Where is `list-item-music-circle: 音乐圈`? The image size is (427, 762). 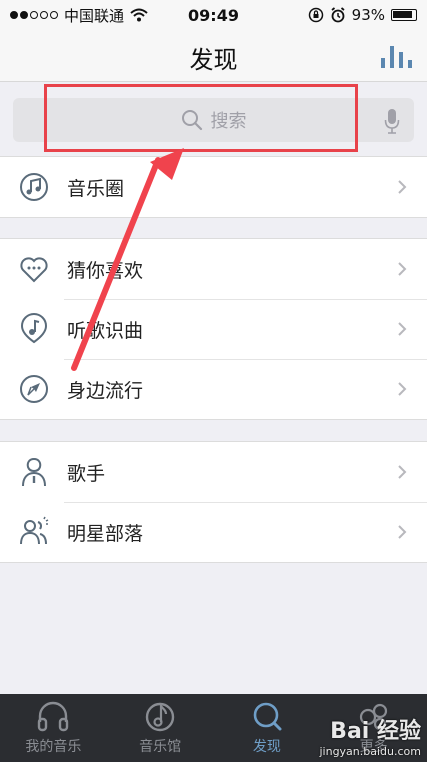 list-item-music-circle: 音乐圈 is located at coordinates (213, 187).